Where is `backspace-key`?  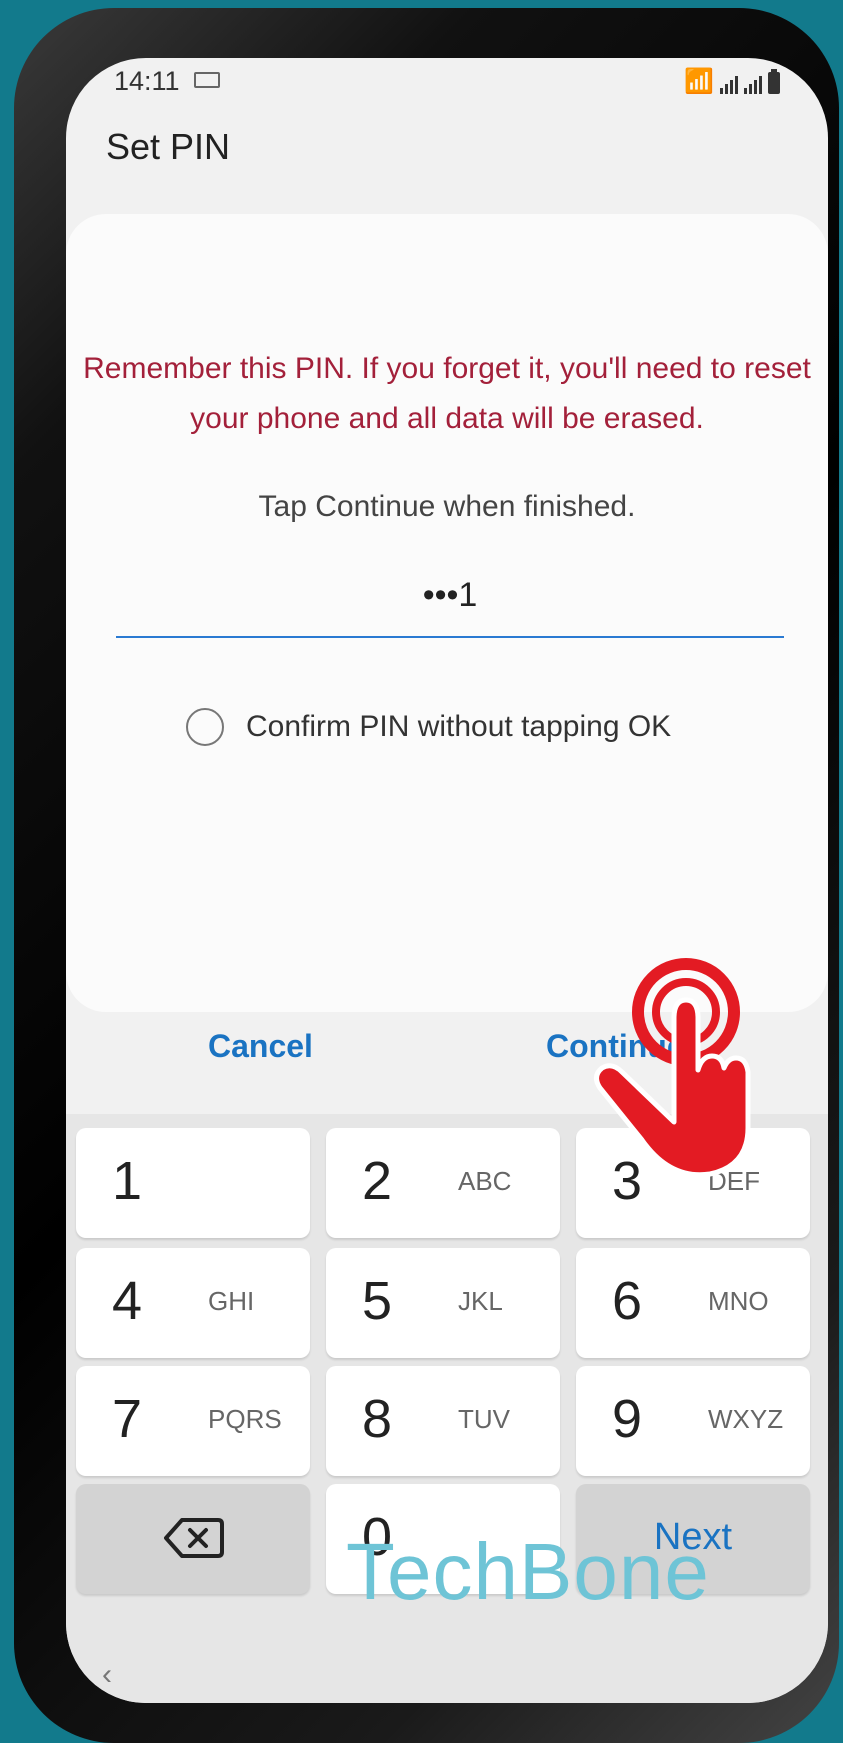 backspace-key is located at coordinates (193, 1539).